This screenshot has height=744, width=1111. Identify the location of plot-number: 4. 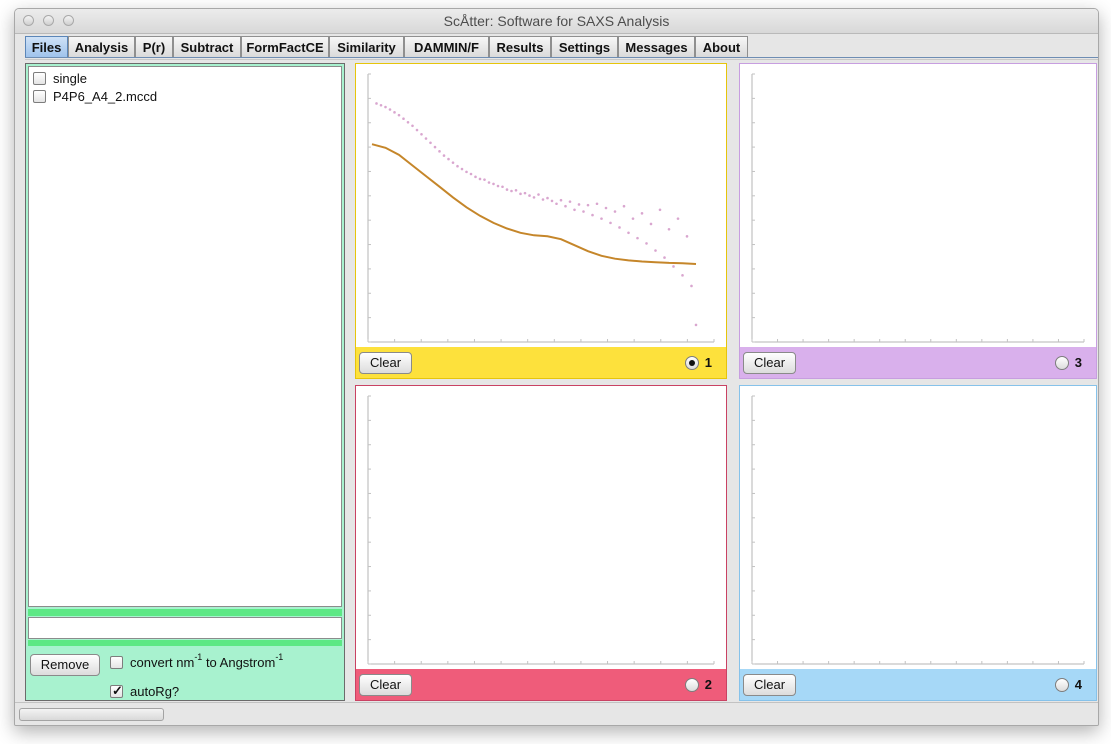
(1078, 684).